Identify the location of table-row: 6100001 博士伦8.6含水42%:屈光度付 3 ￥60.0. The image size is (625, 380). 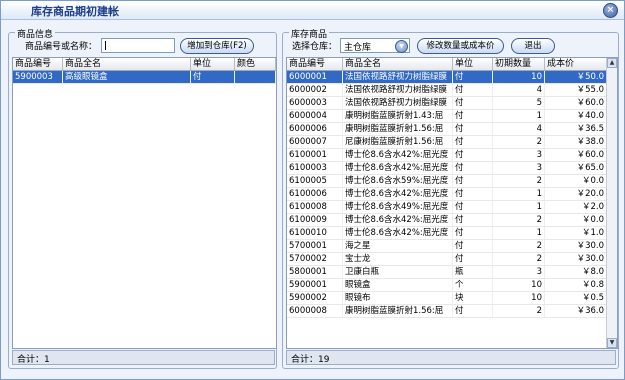
(447, 155).